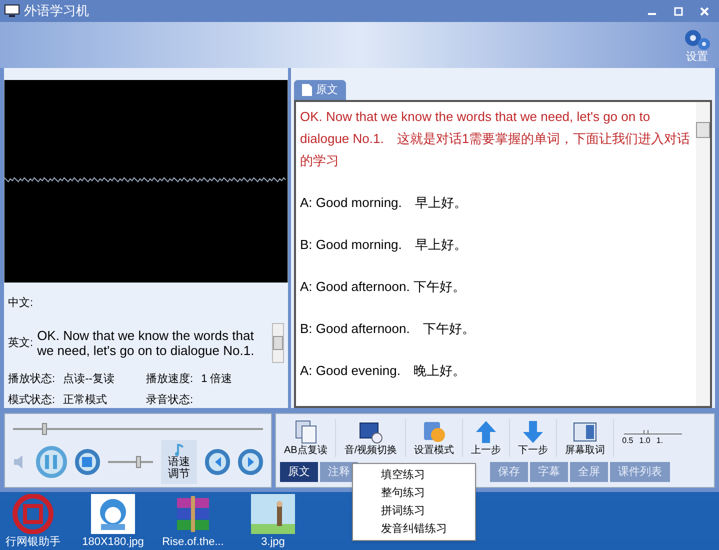 The image size is (719, 550). I want to click on toolbar-button: 音/视频切换, so click(371, 438).